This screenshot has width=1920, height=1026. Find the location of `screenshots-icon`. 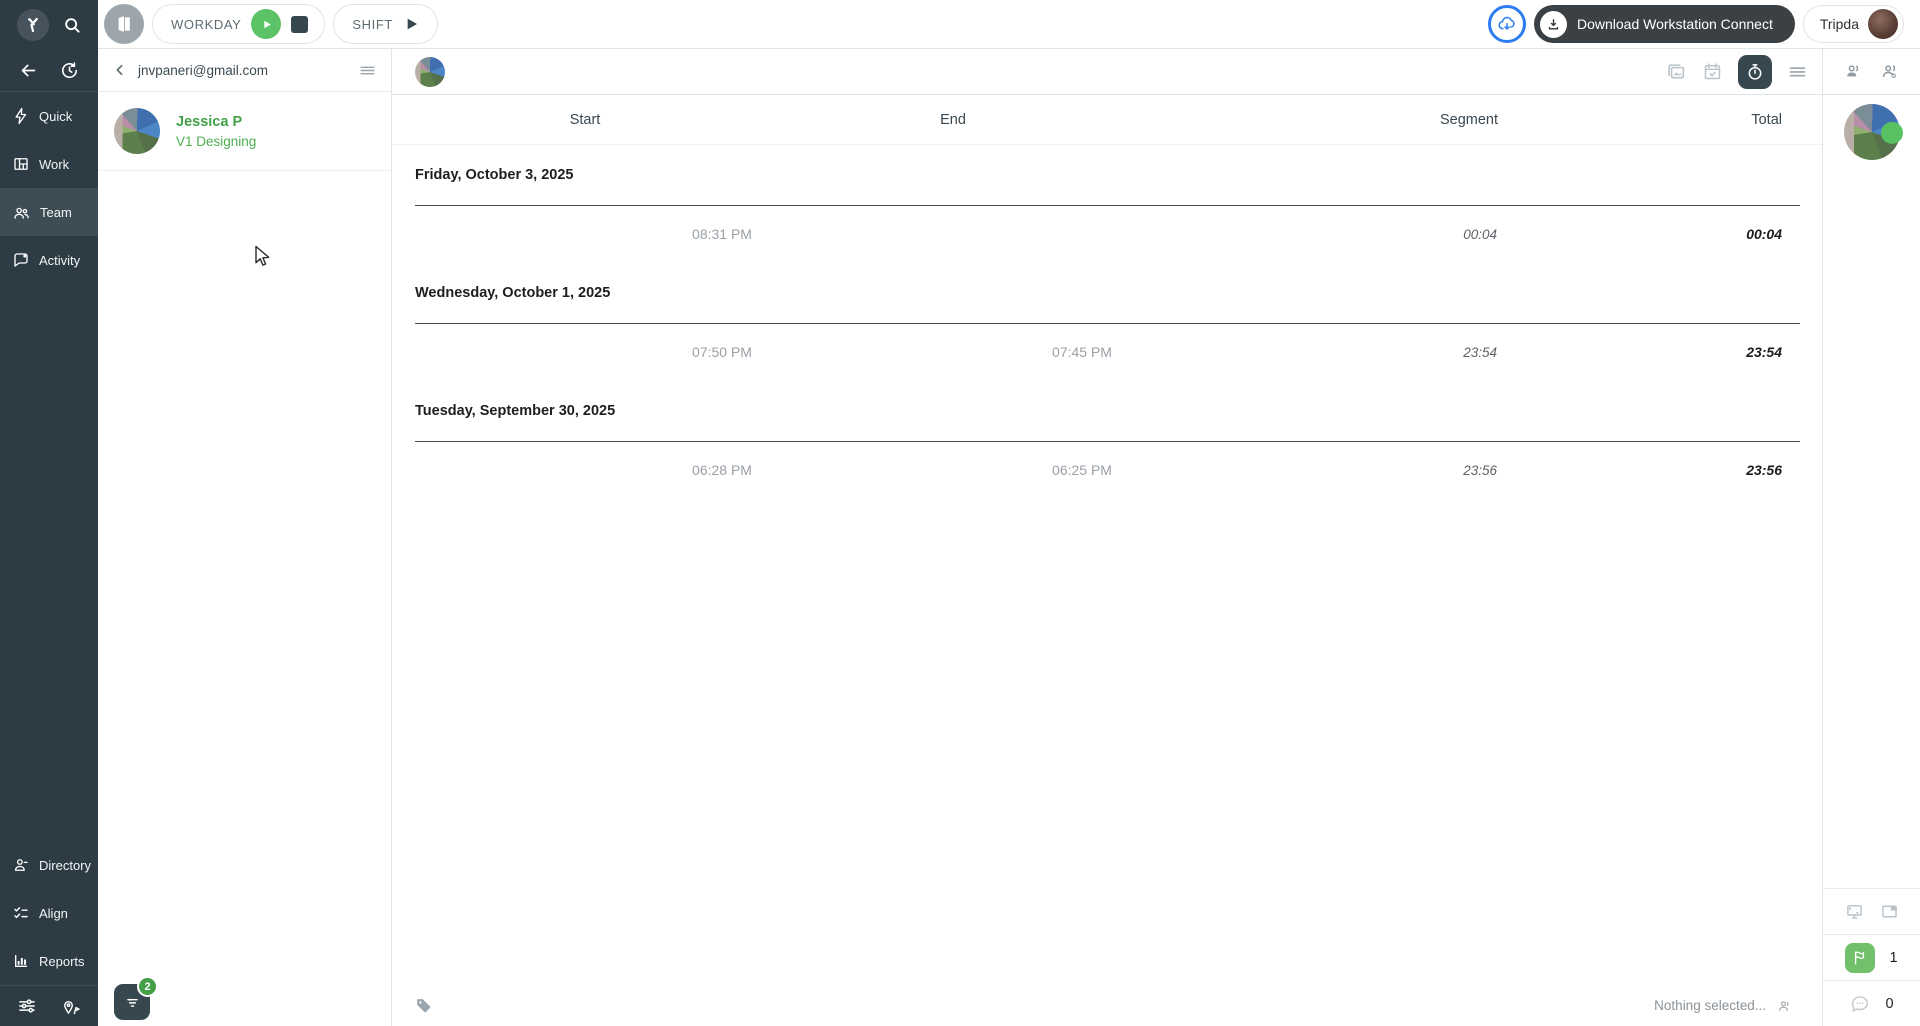

screenshots-icon is located at coordinates (1676, 72).